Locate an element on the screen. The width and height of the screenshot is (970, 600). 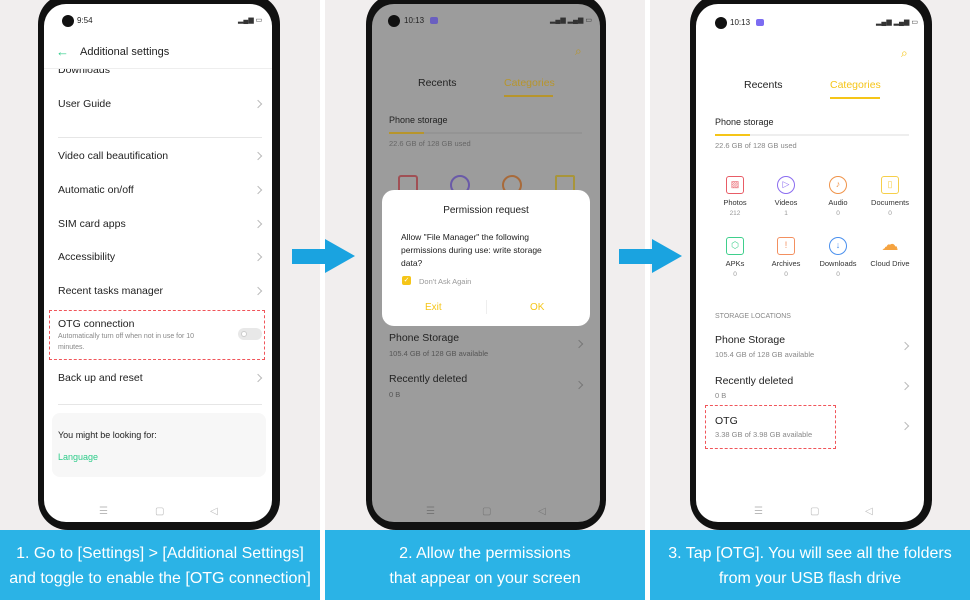
category-label: Archives is located at coordinates (786, 263).